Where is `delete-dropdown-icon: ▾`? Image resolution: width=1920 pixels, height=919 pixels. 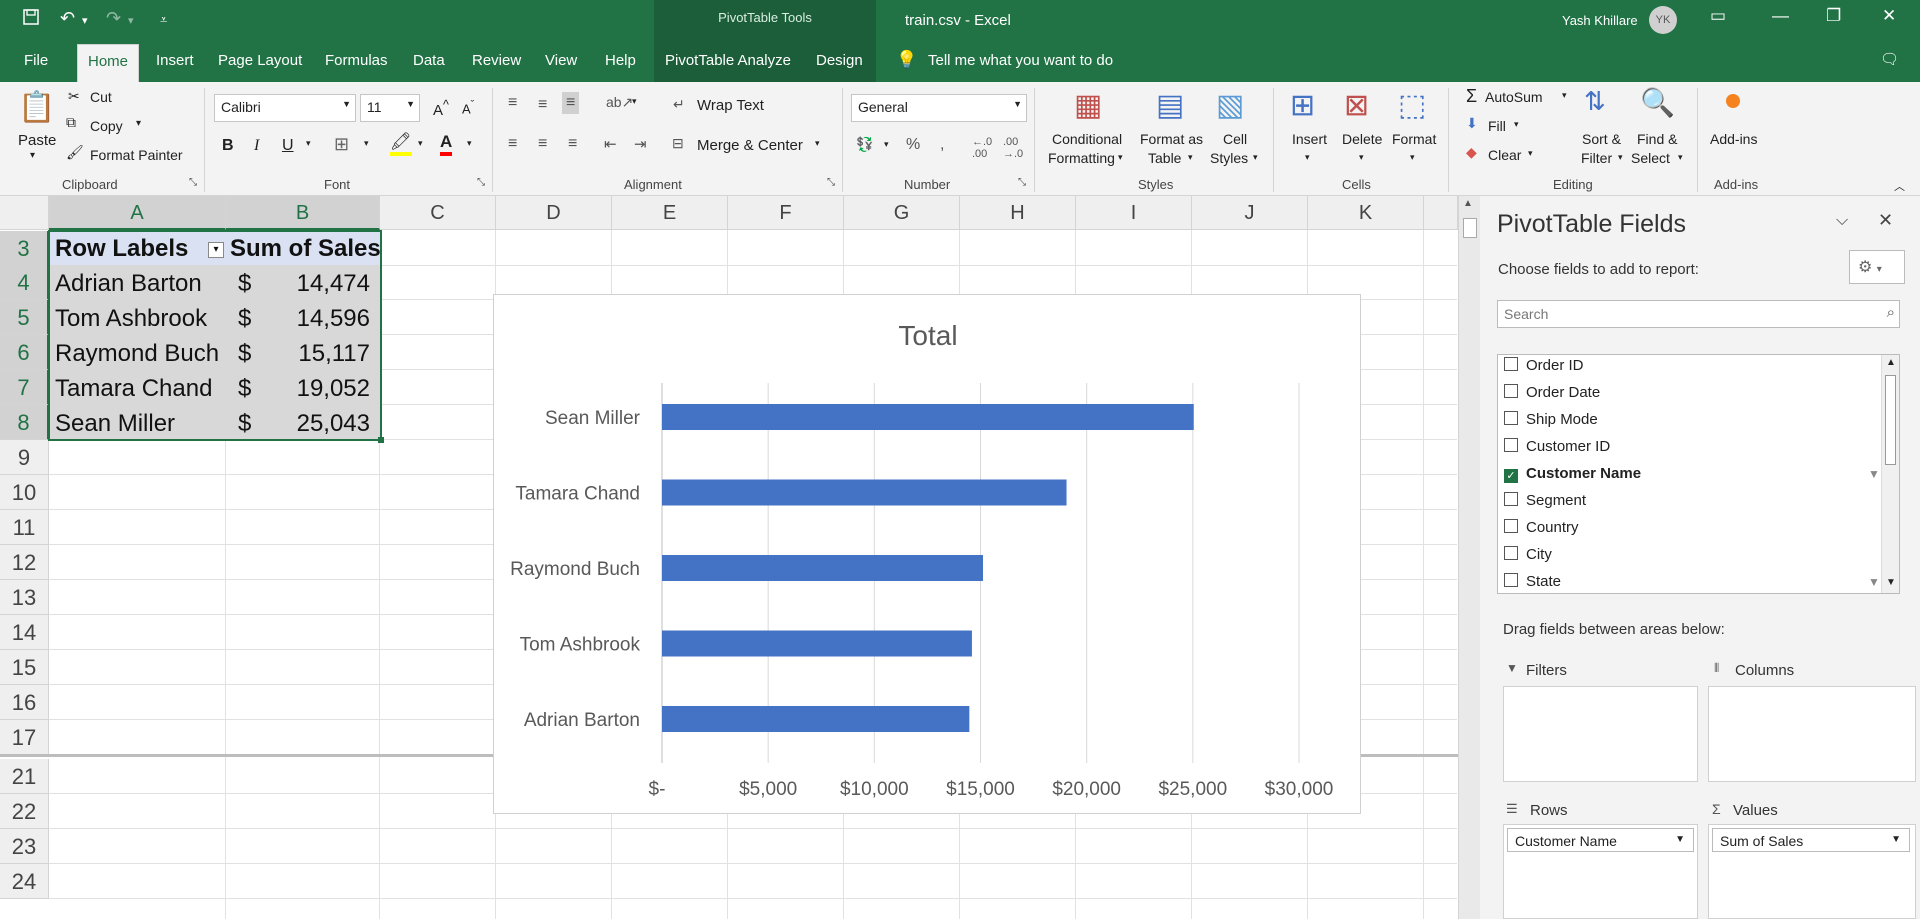
delete-dropdown-icon: ▾ is located at coordinates (1361, 157).